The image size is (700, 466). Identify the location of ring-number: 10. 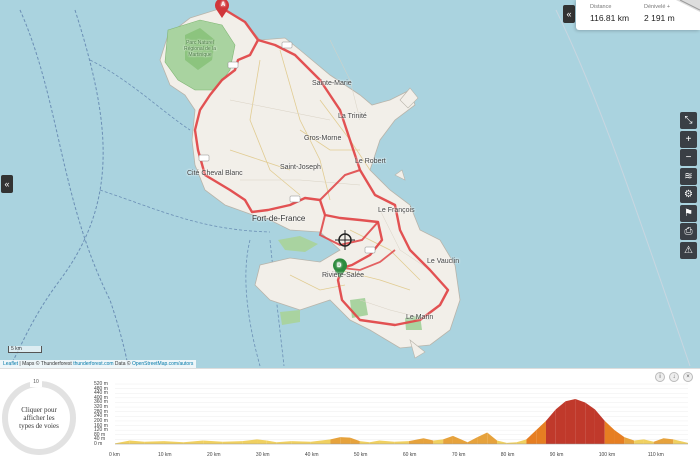
(36, 383).